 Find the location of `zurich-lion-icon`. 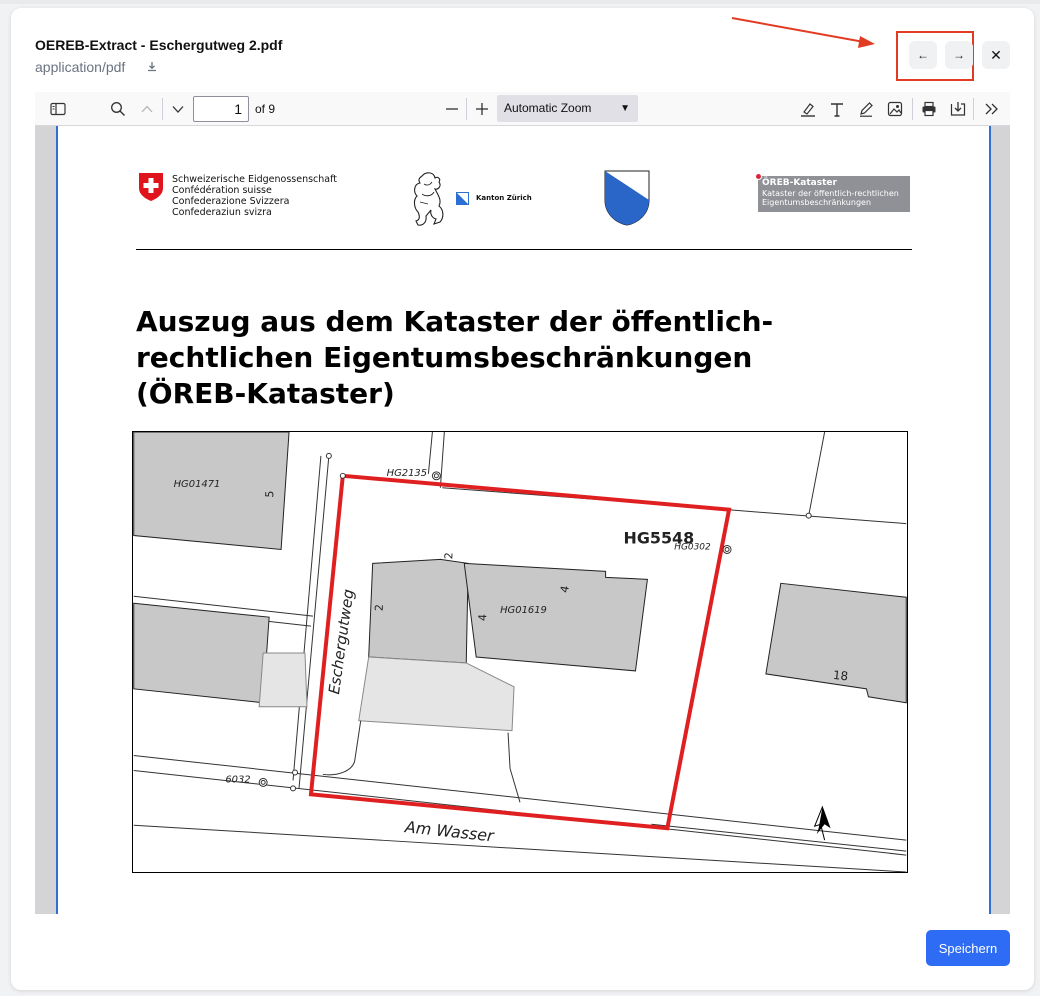

zurich-lion-icon is located at coordinates (428, 199).